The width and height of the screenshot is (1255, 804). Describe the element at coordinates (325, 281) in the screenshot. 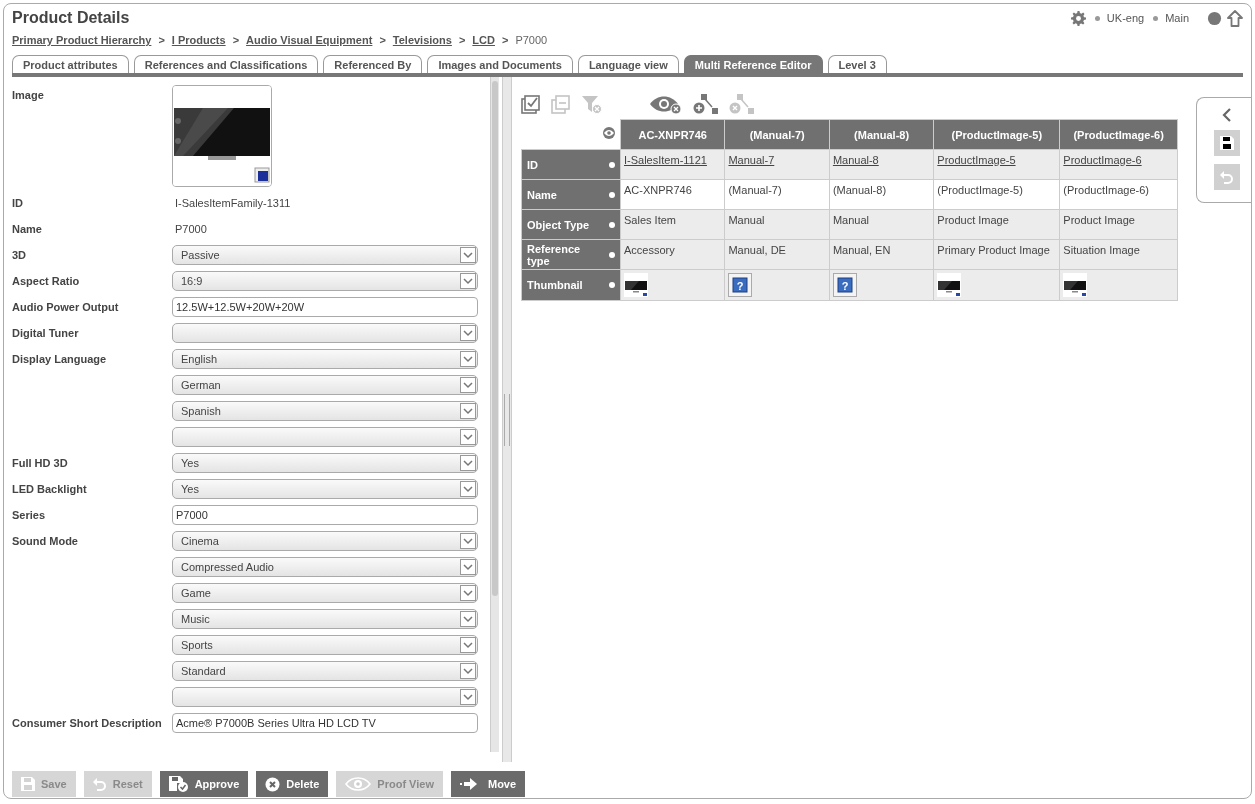

I see `dropdown: 16:9` at that location.